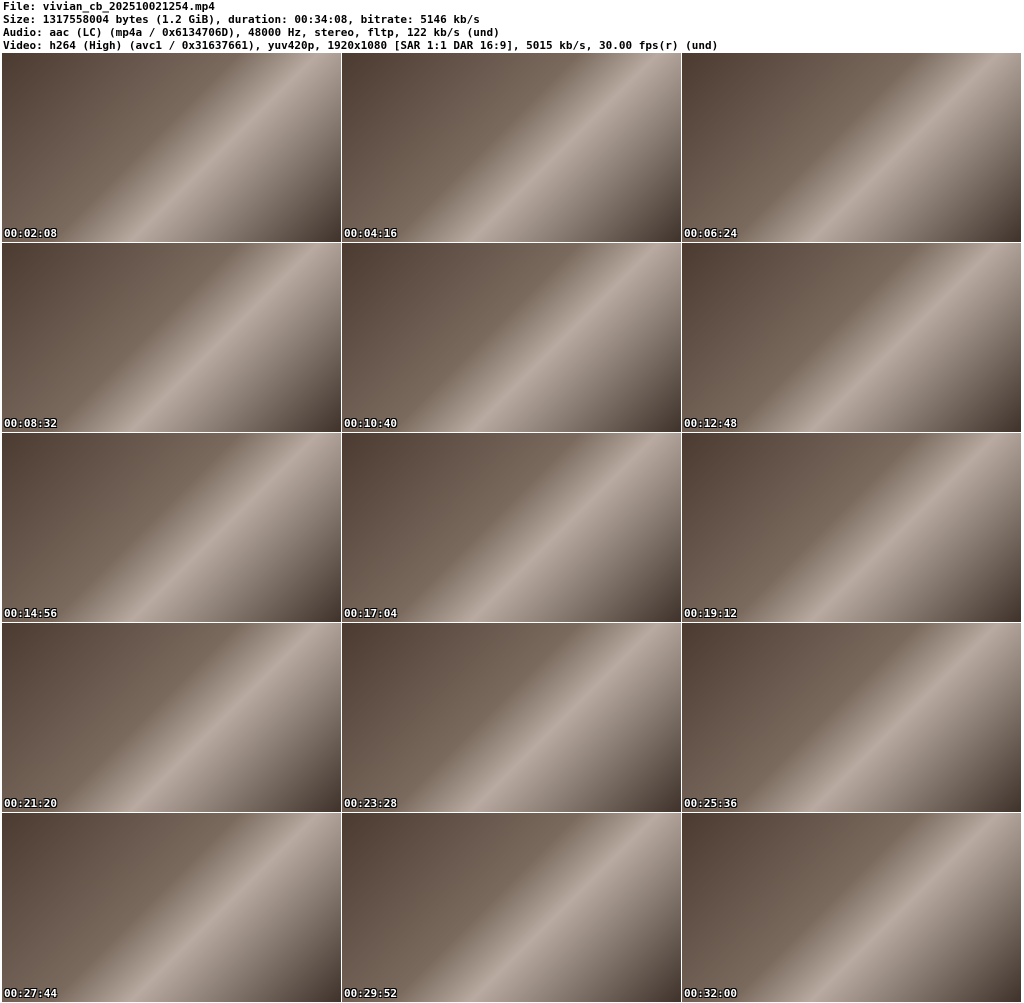  Describe the element at coordinates (710, 803) in the screenshot. I see `timestamp-label: 00:25:36` at that location.